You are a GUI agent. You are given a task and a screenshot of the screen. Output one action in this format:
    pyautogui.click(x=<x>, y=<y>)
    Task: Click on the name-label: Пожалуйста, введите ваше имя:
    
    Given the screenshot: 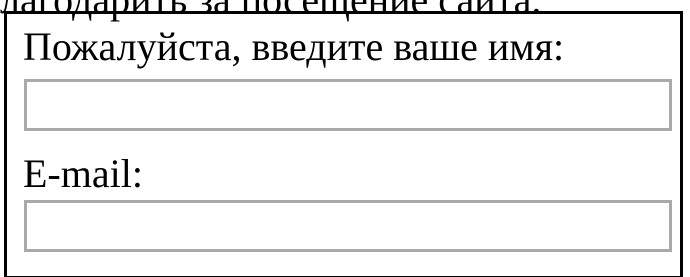 What is the action you would take?
    pyautogui.click(x=294, y=46)
    